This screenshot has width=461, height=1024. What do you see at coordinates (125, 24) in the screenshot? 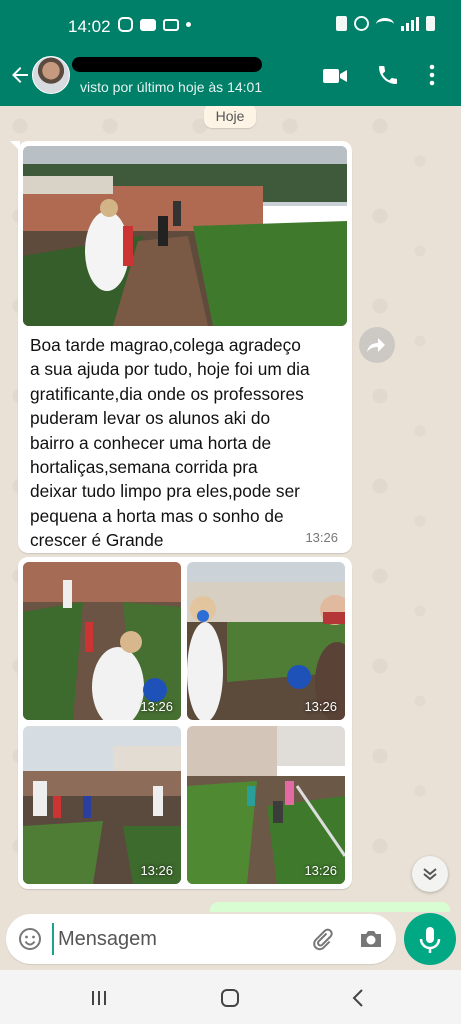
I see `instagram-icon` at bounding box center [125, 24].